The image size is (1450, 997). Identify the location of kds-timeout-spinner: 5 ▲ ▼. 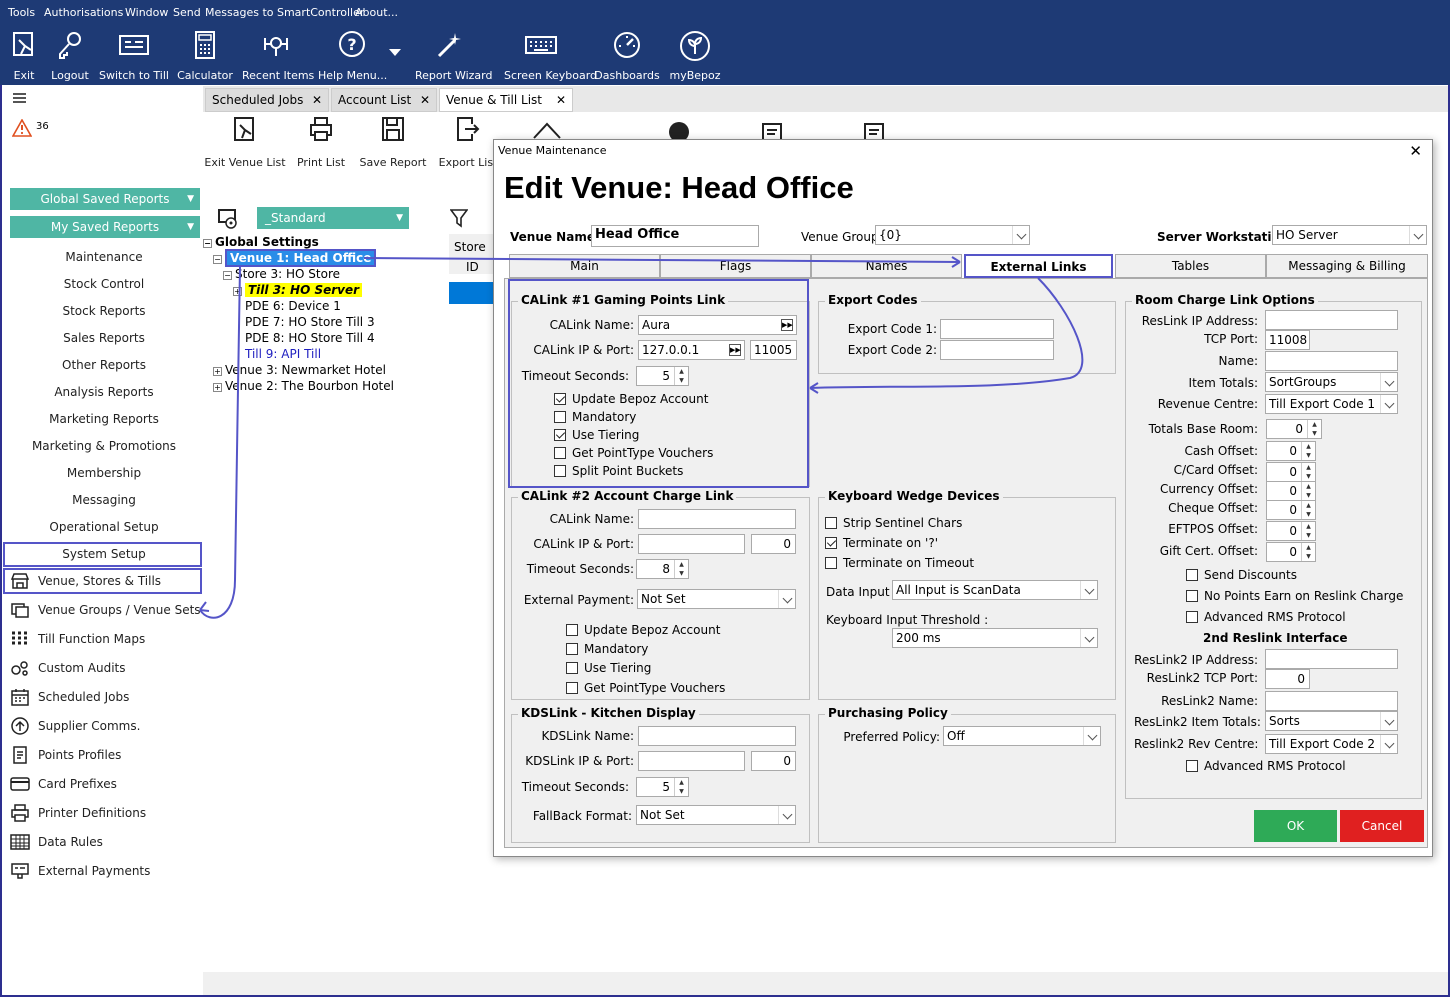
(662, 787).